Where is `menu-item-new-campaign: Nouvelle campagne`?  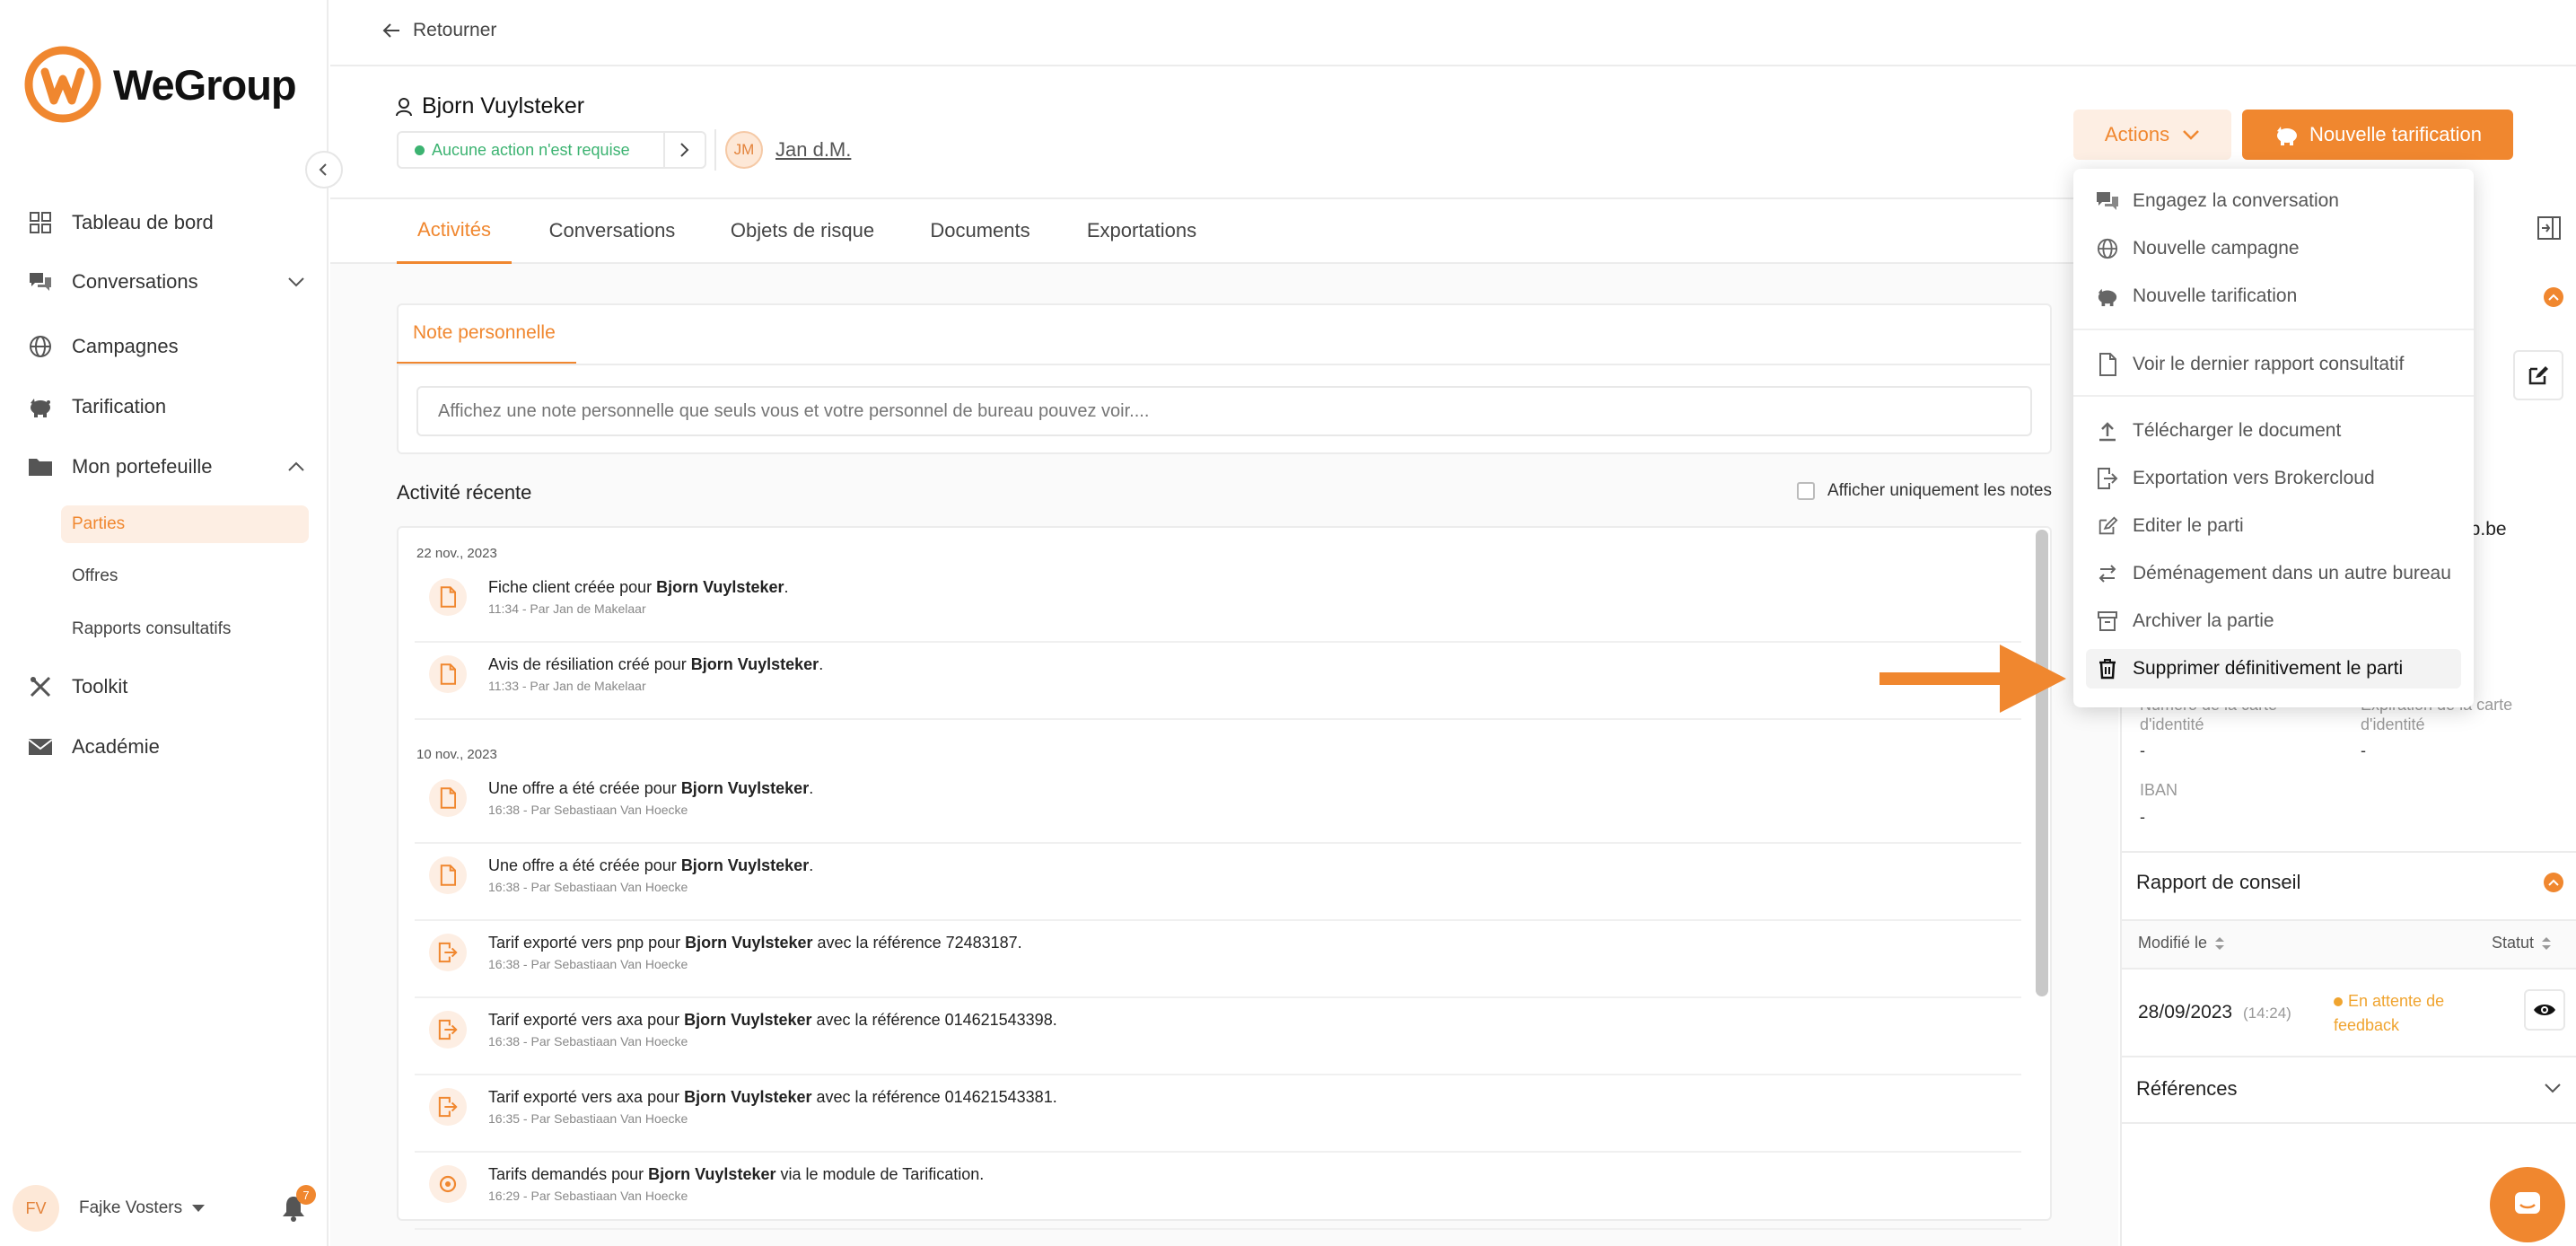
menu-item-new-campaign: Nouvelle campagne is located at coordinates (2273, 248).